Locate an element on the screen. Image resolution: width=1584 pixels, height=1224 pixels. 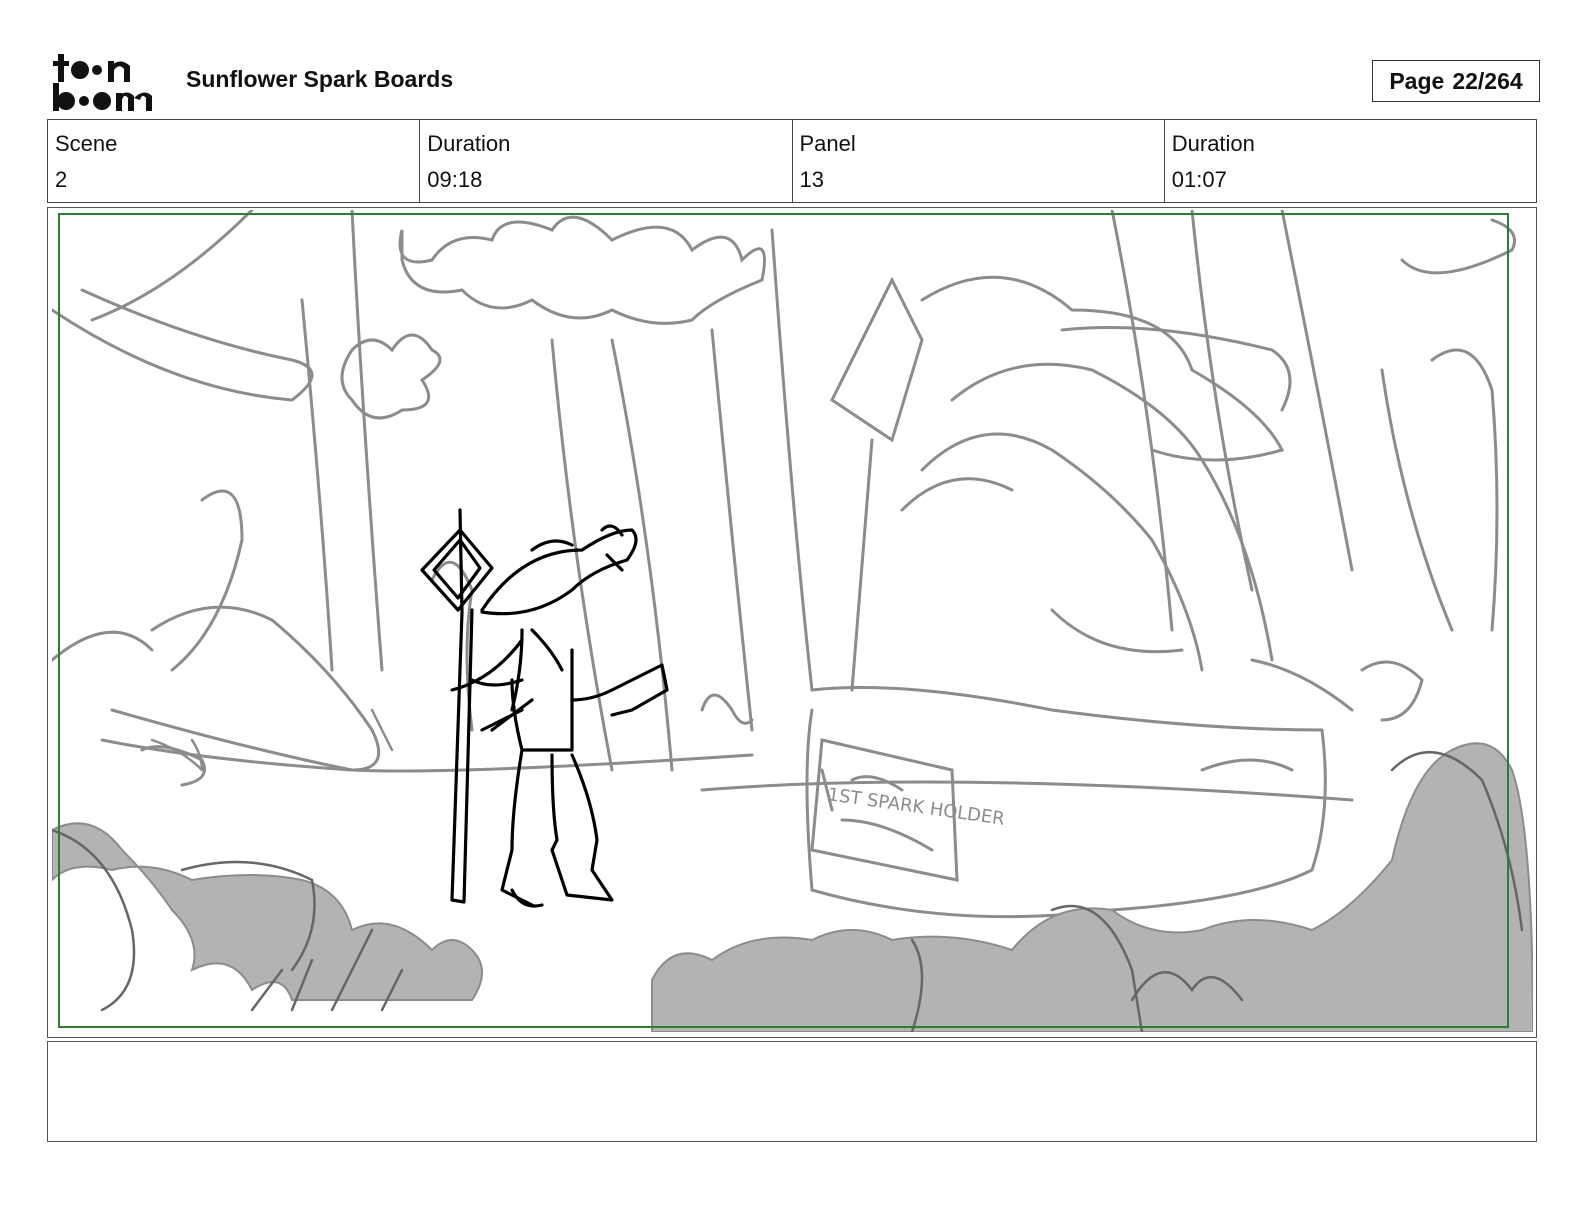
page-indicator: Page 22/264 is located at coordinates (1456, 81).